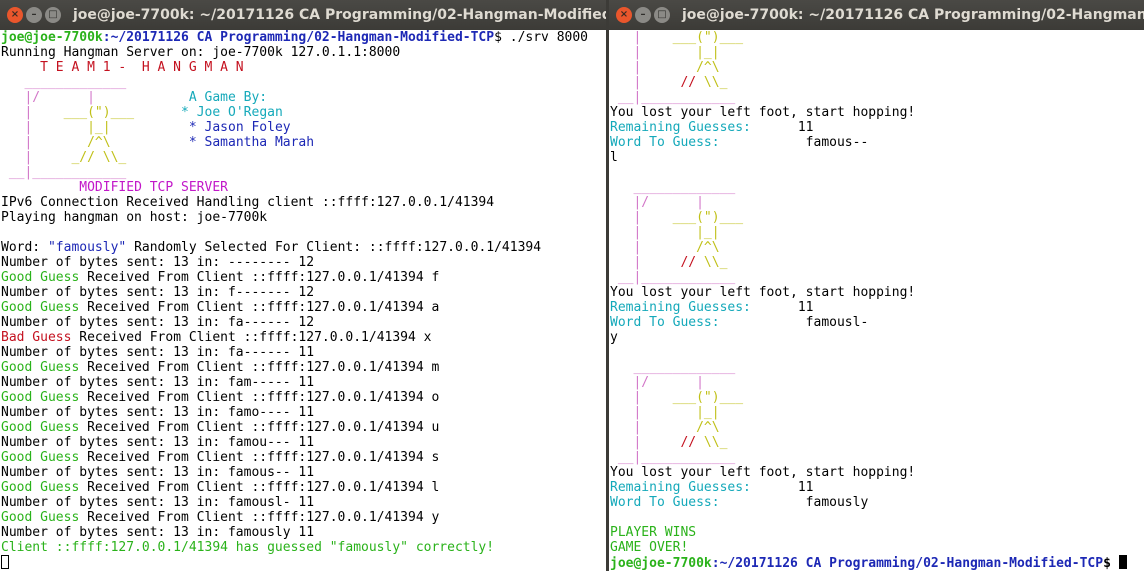  Describe the element at coordinates (649, 547) in the screenshot. I see `game-over: GAME OVER!` at that location.